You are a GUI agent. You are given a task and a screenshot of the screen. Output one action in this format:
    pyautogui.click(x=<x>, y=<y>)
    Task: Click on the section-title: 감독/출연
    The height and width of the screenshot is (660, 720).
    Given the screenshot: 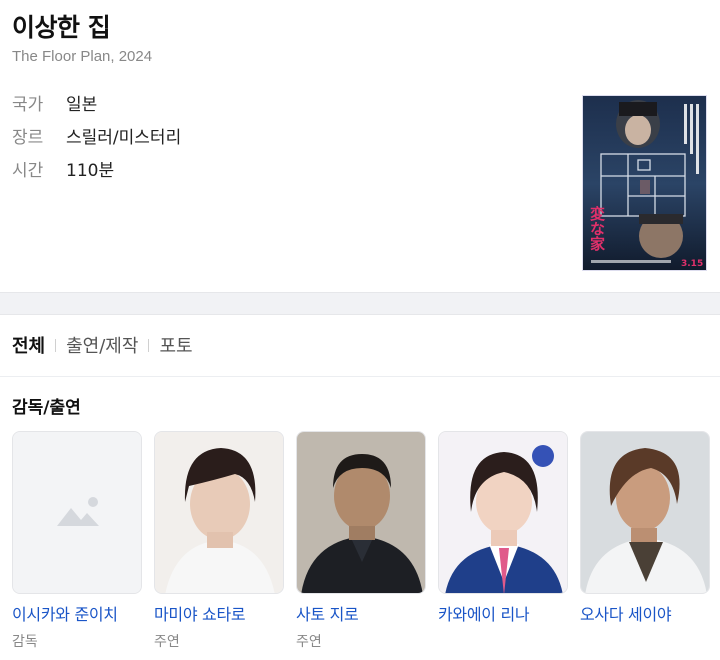 What is the action you would take?
    pyautogui.click(x=46, y=408)
    